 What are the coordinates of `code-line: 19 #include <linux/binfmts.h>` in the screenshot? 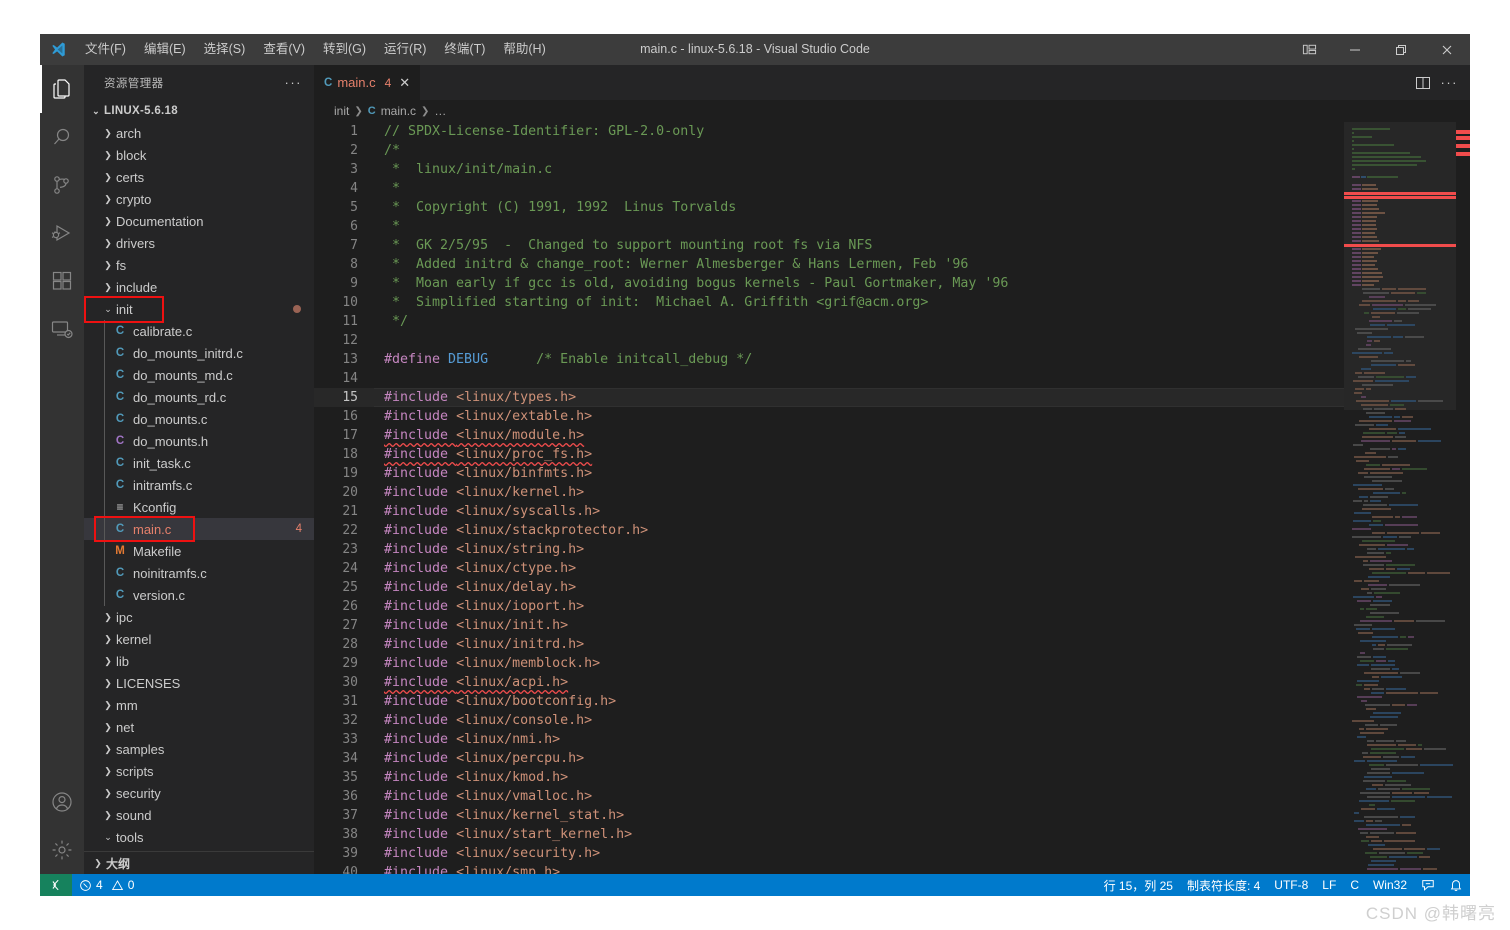 It's located at (829, 473).